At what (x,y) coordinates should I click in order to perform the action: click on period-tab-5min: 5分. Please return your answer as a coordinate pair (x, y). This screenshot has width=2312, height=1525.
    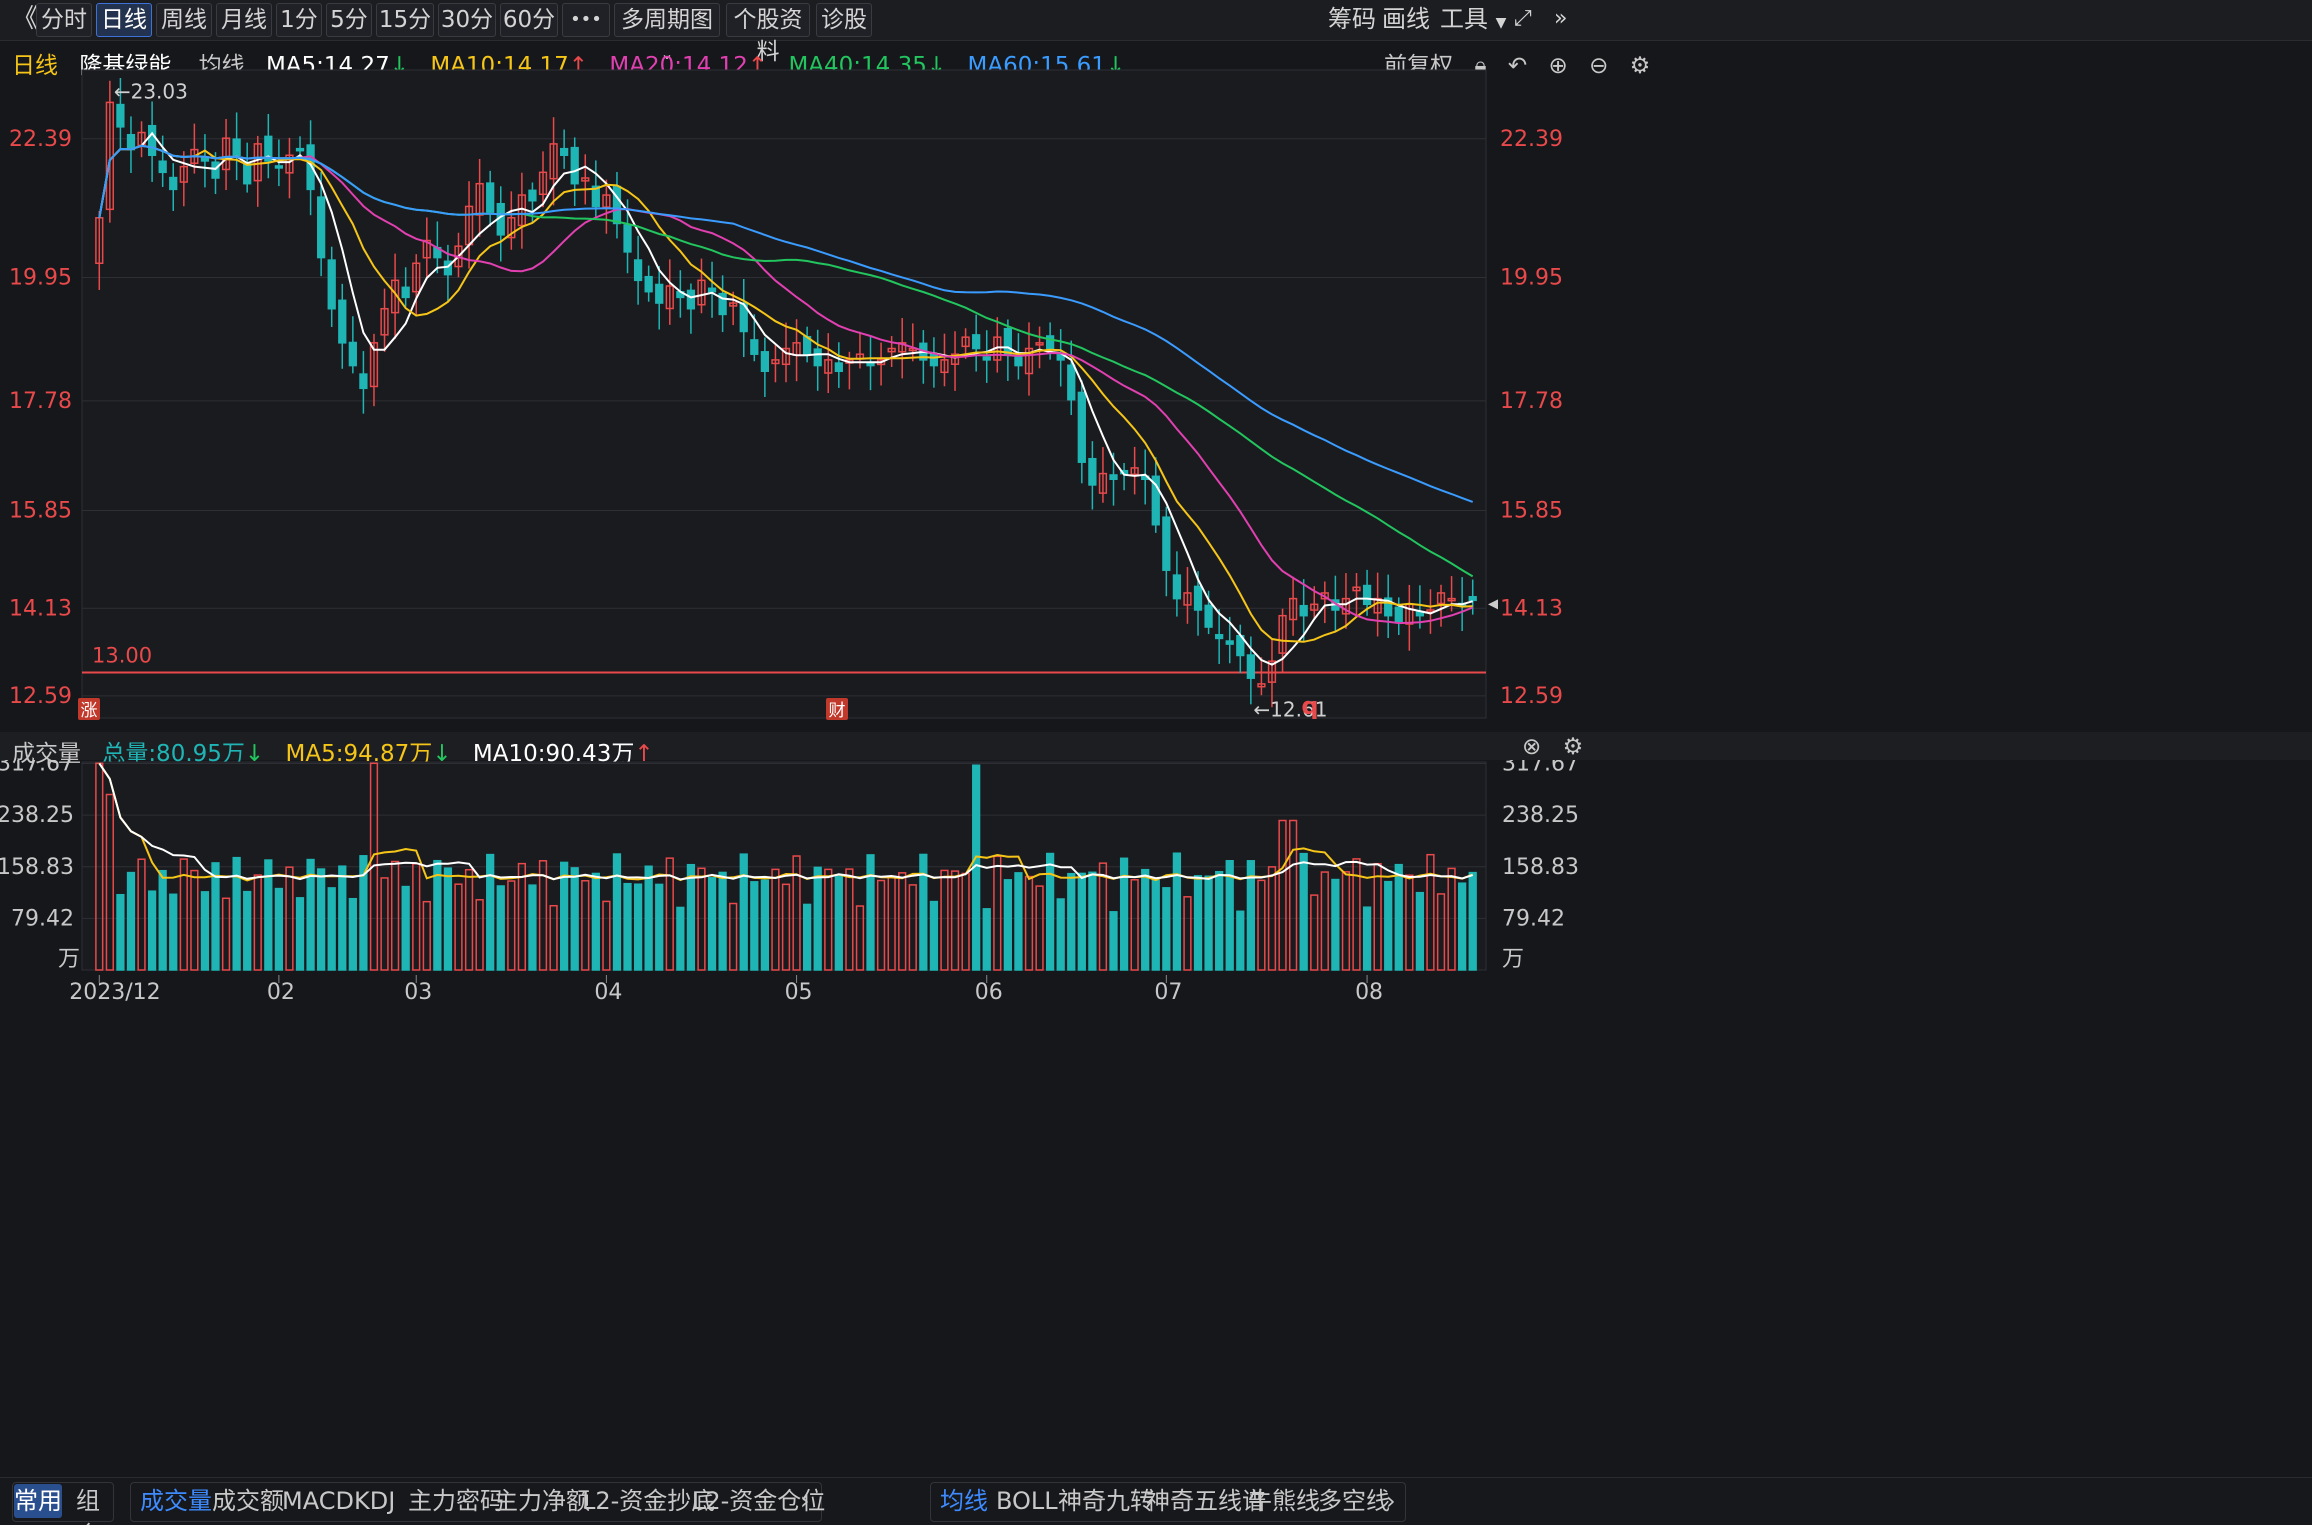
    Looking at the image, I should click on (349, 20).